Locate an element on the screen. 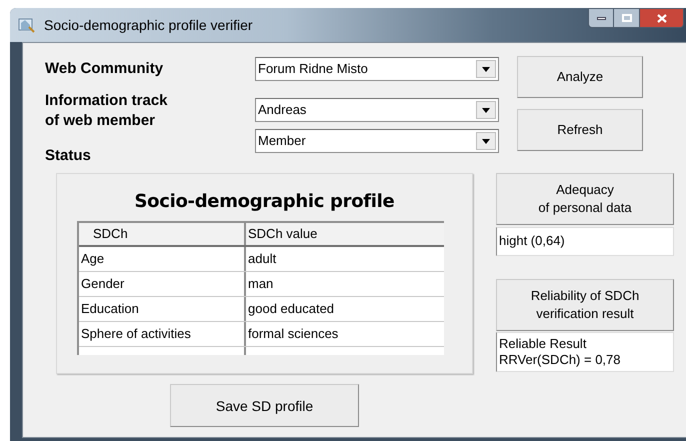  output-field: Reliable Result RRVer(SDCh) = 0,78 is located at coordinates (585, 352).